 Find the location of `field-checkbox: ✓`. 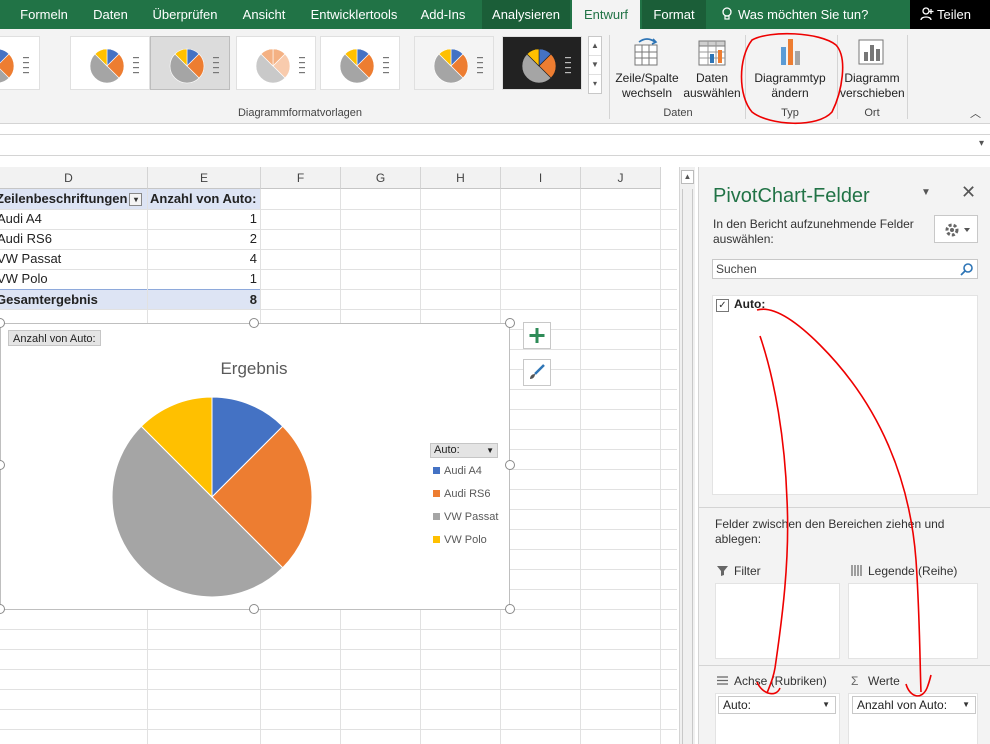

field-checkbox: ✓ is located at coordinates (722, 305).